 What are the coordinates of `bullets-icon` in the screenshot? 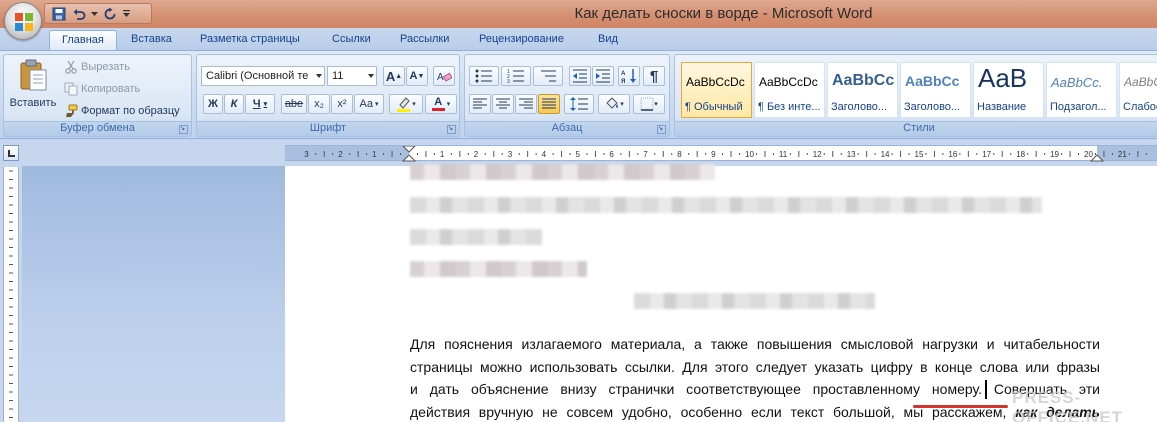 It's located at (483, 76).